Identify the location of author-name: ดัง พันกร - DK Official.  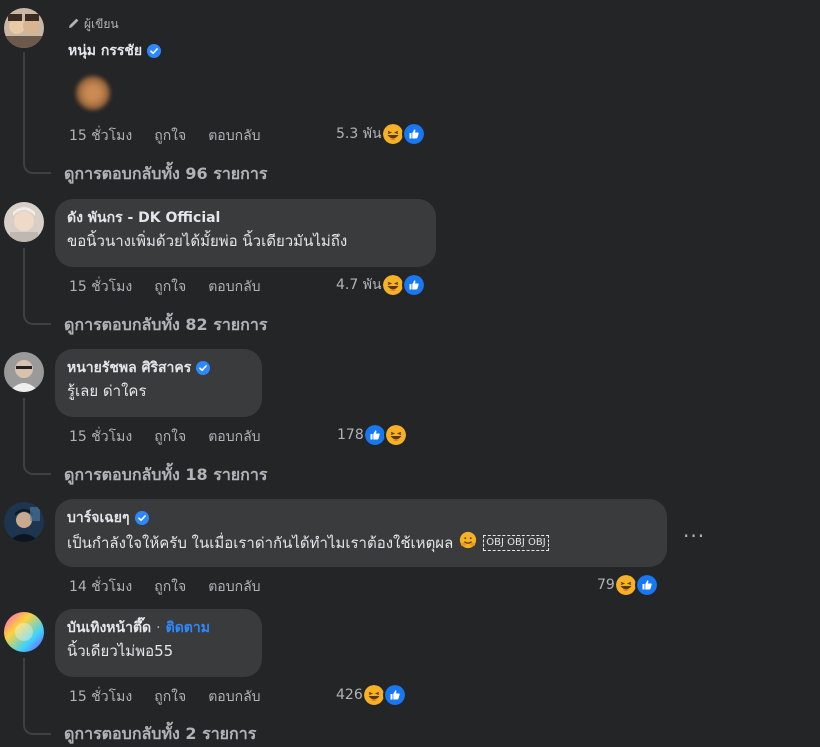
(143, 218).